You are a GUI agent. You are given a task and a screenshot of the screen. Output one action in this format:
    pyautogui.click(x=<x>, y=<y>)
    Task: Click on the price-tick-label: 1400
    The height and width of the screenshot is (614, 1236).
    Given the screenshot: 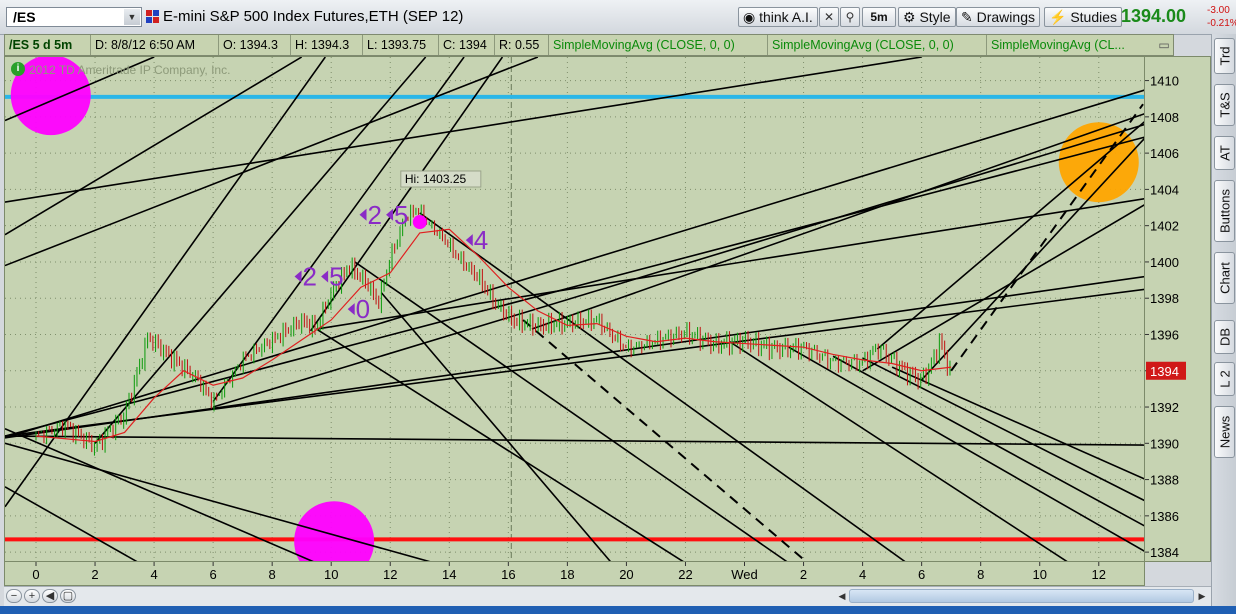 What is the action you would take?
    pyautogui.click(x=1164, y=262)
    